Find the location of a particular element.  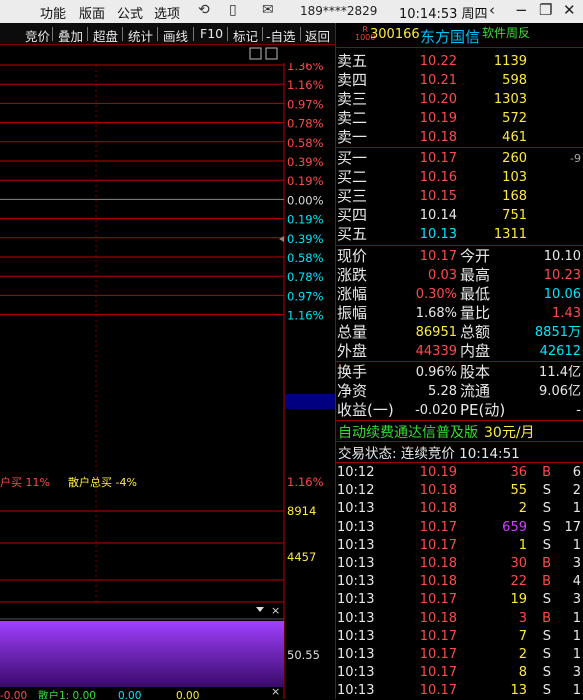

pct-axis-label: 0.97% is located at coordinates (305, 296).